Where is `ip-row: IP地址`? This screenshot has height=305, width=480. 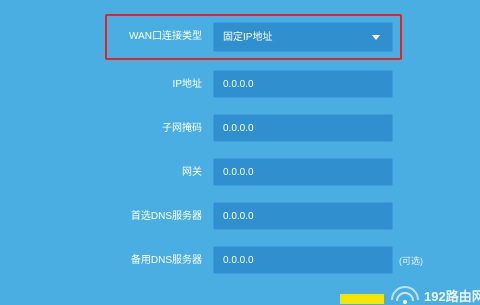 ip-row: IP地址 is located at coordinates (240, 85).